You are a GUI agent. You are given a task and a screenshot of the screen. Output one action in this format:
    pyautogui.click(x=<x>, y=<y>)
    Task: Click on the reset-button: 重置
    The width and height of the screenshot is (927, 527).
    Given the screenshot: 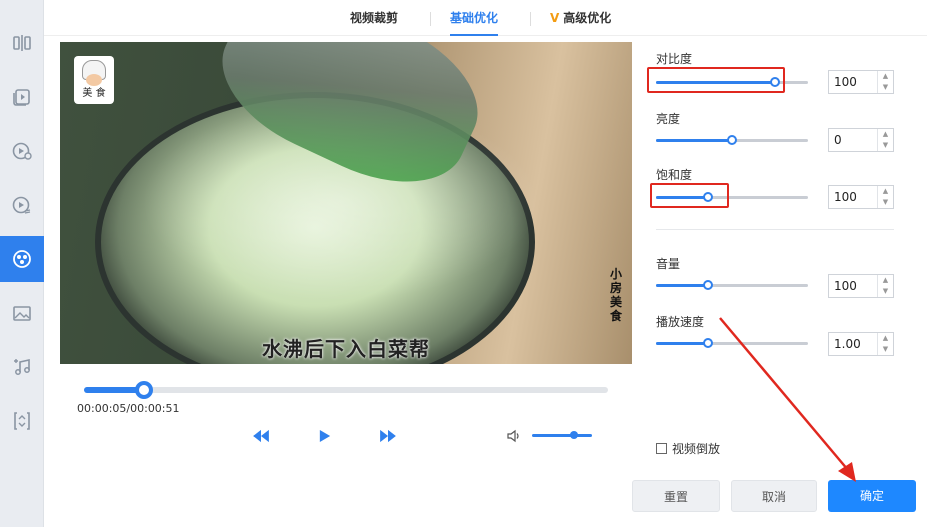 What is the action you would take?
    pyautogui.click(x=676, y=496)
    